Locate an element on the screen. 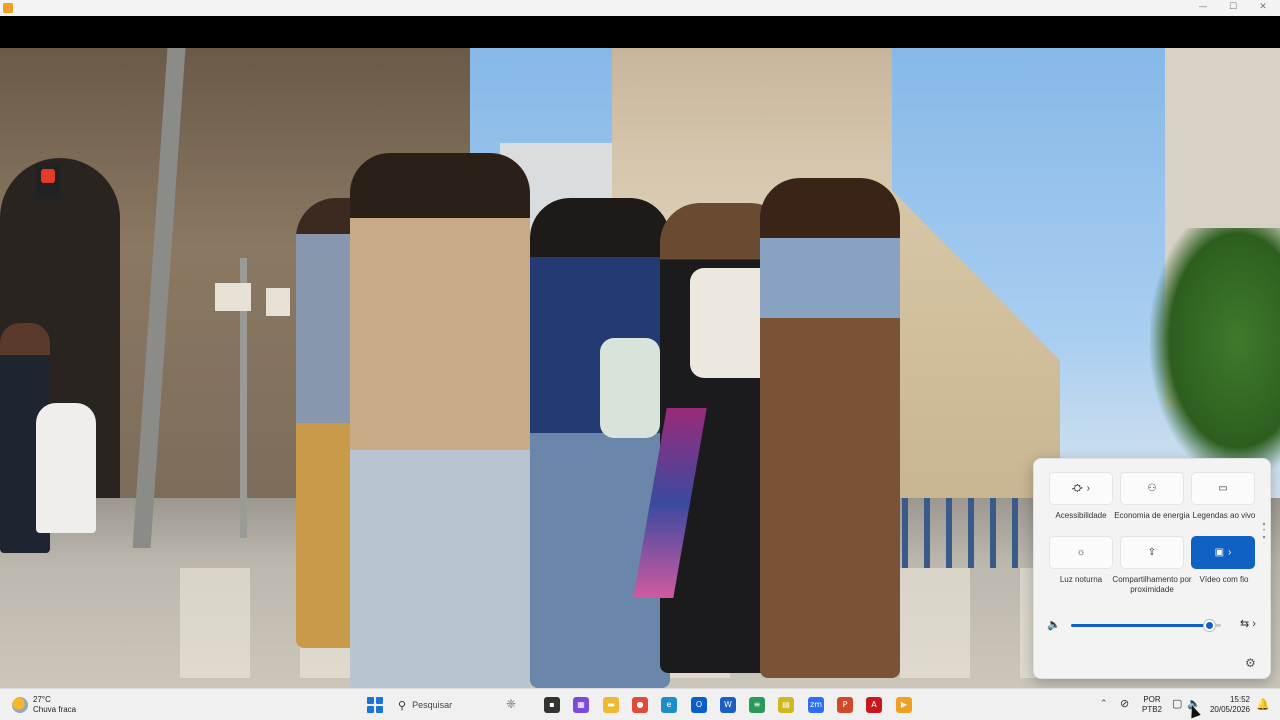  language-indicator: POR PTB2 is located at coordinates (1152, 705).